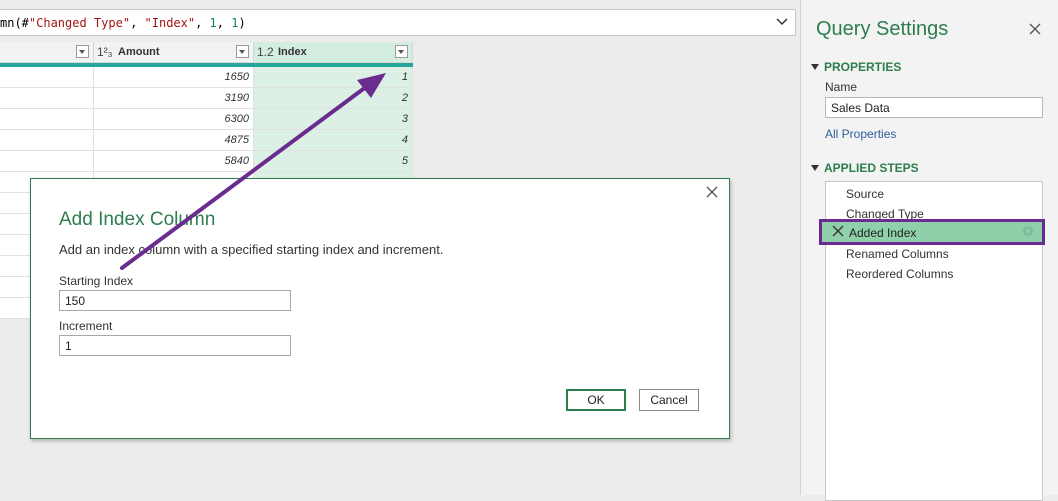 The height and width of the screenshot is (501, 1058). I want to click on step-reordered-columns: Reordered Columns, so click(899, 274).